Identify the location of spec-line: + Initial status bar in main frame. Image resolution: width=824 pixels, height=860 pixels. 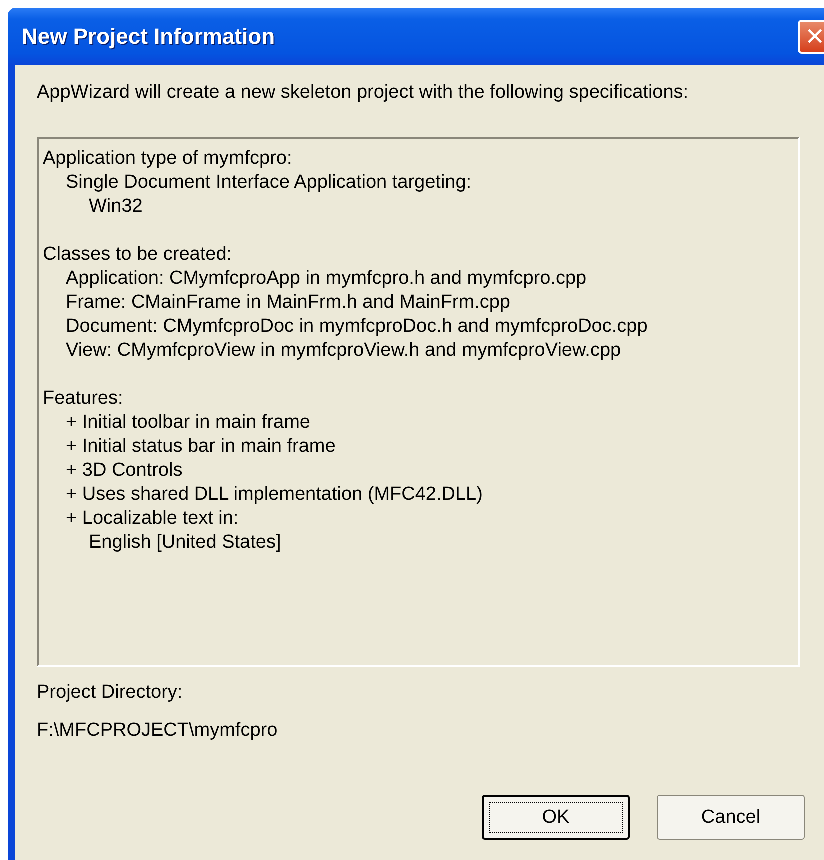
(201, 447).